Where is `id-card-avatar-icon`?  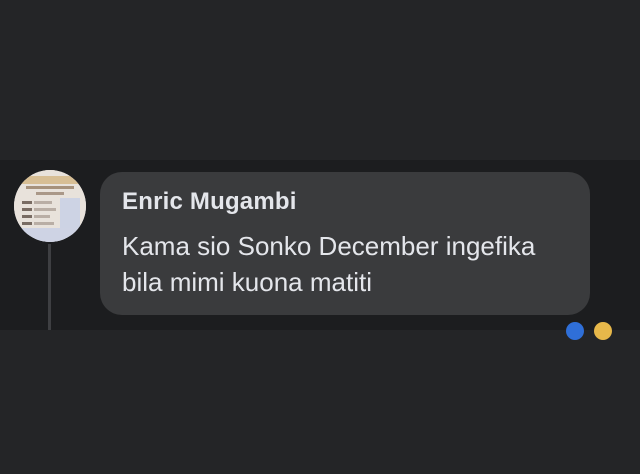 id-card-avatar-icon is located at coordinates (50, 206).